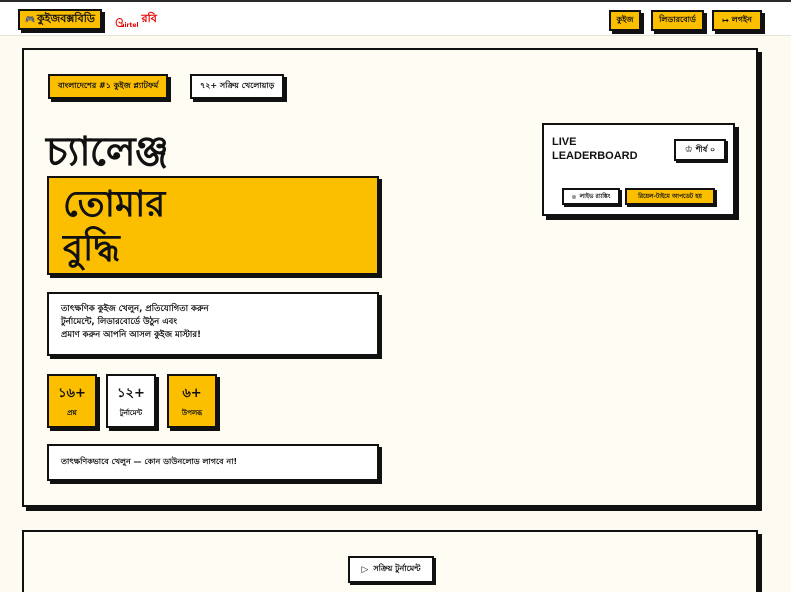 The height and width of the screenshot is (592, 791). I want to click on stat-questions: ১৬+ প্রশ্ন, so click(72, 401).